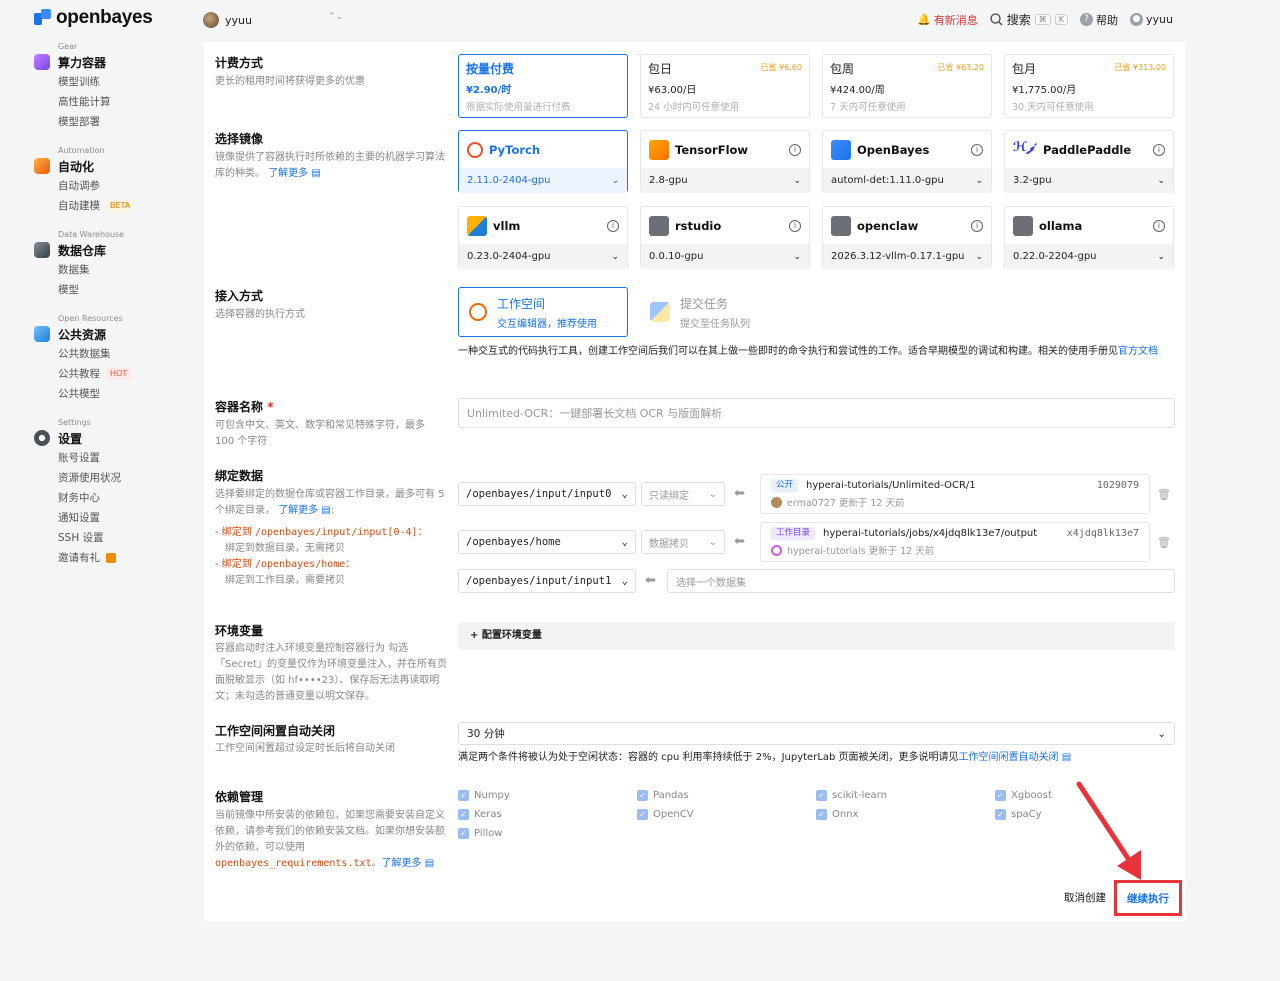 The width and height of the screenshot is (1280, 981). Describe the element at coordinates (907, 161) in the screenshot. I see `image-card-openbayes: OpenBayes i automl-det:1.11.0-gpu ⌄` at that location.